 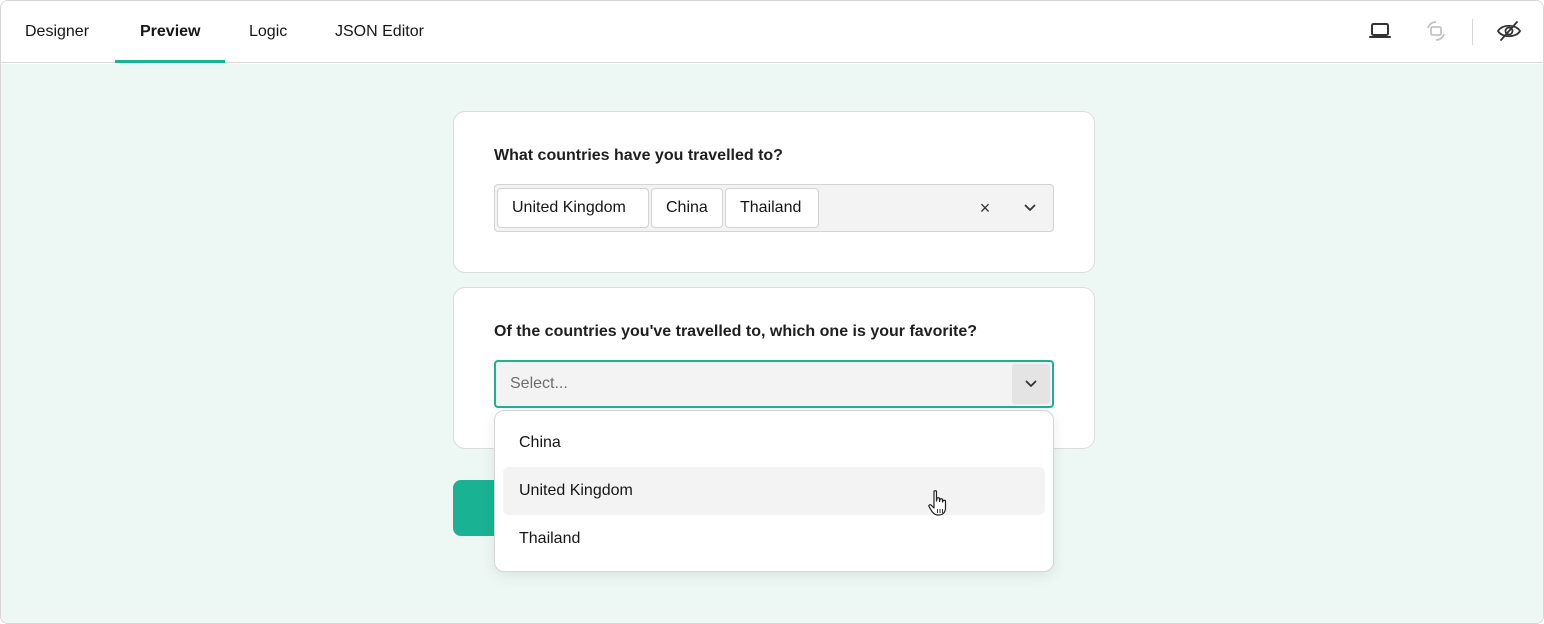 I want to click on toolbar-separator, so click(x=1472, y=32).